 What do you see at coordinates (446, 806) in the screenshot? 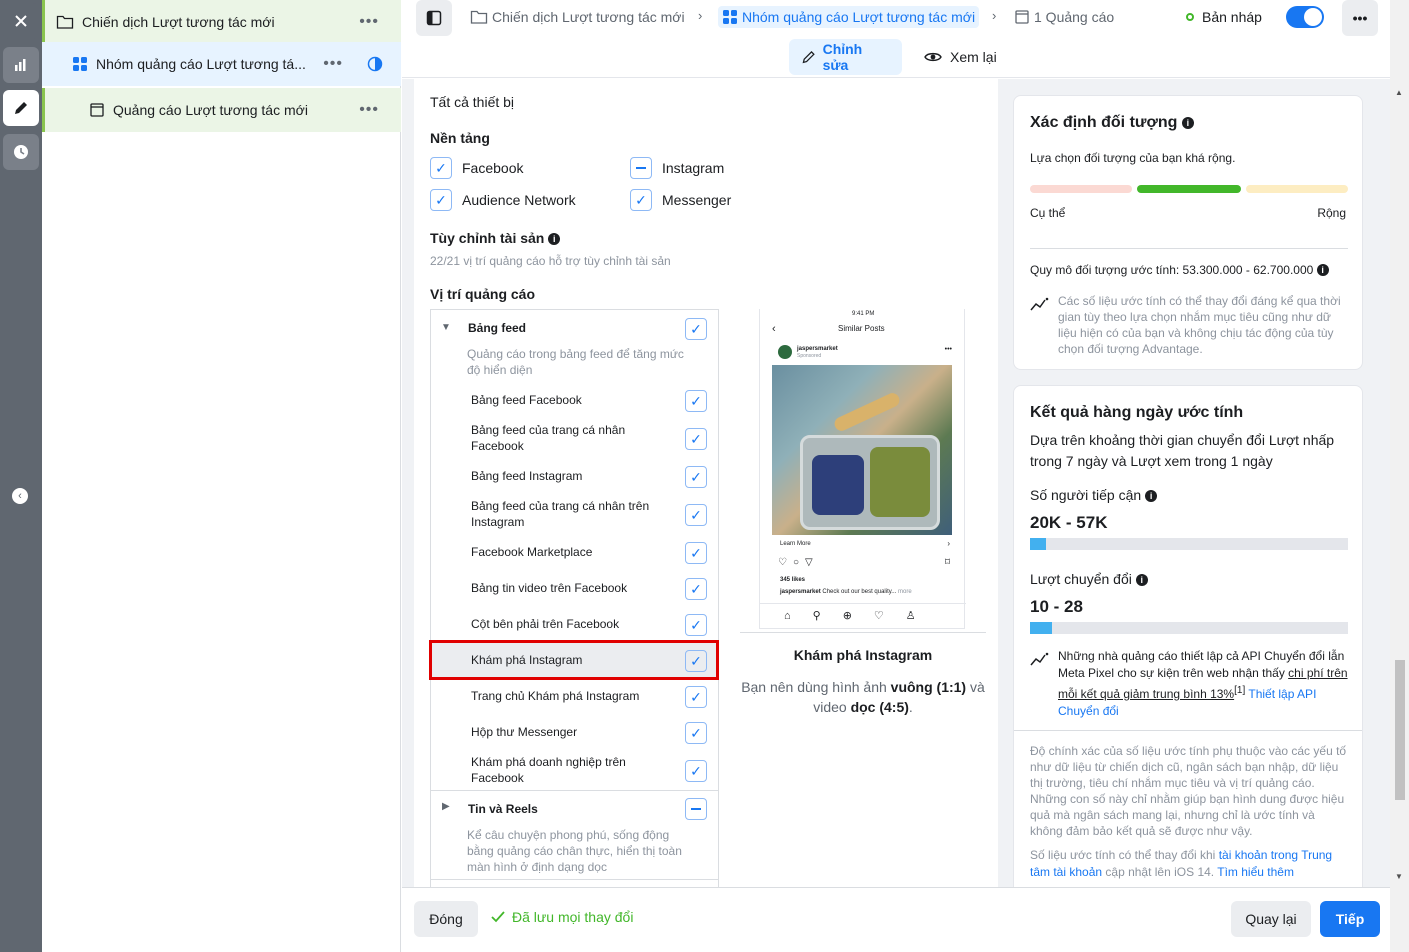
I see `caret-right-icon: ▶` at bounding box center [446, 806].